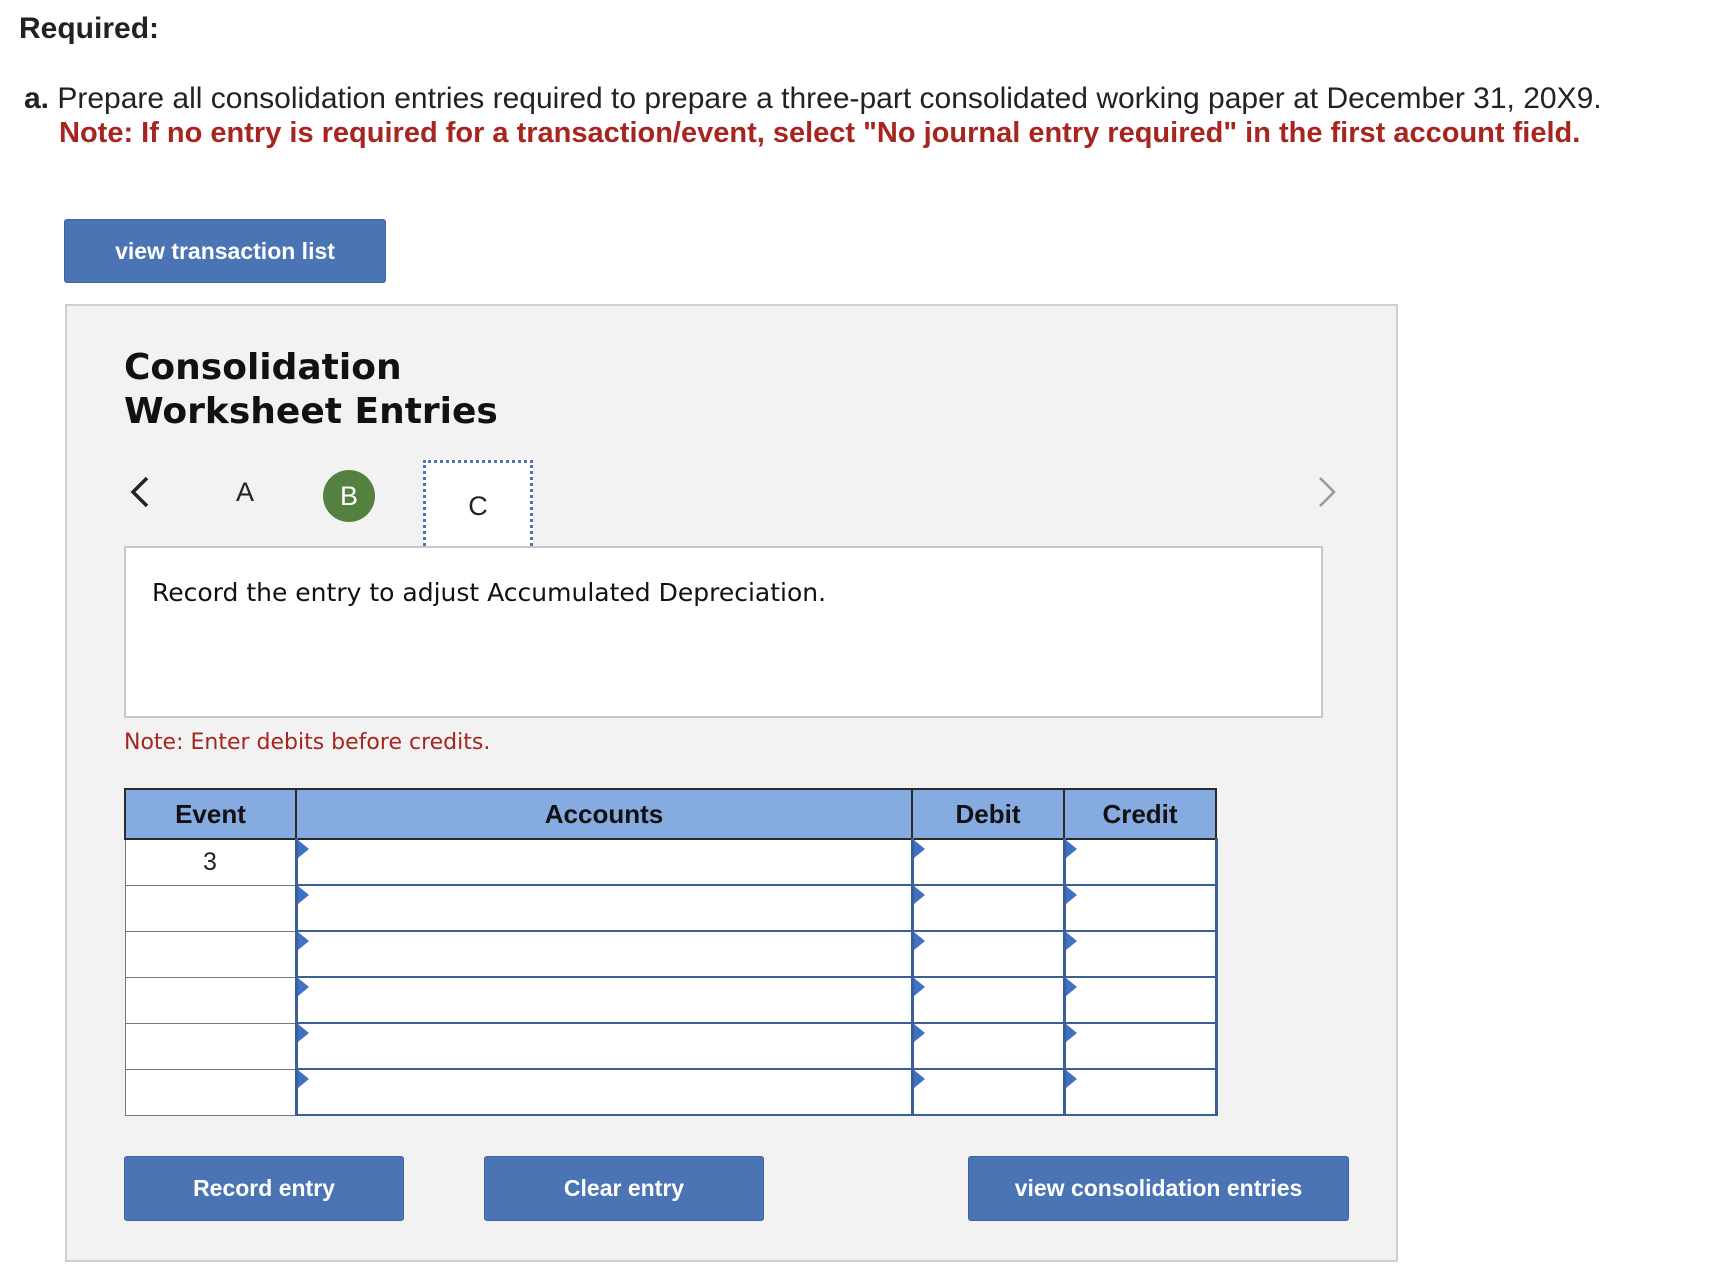 The width and height of the screenshot is (1718, 1272). What do you see at coordinates (349, 496) in the screenshot?
I see `tab-b-completed: B` at bounding box center [349, 496].